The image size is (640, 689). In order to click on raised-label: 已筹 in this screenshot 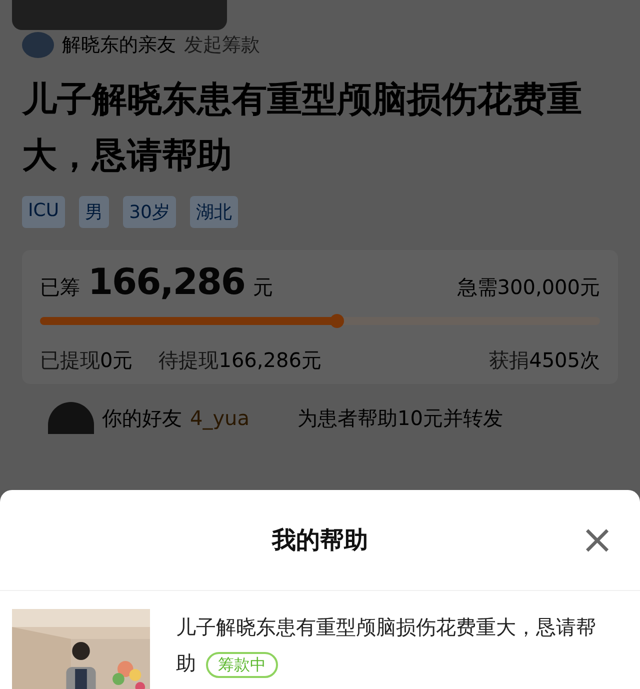, I will do `click(60, 287)`.